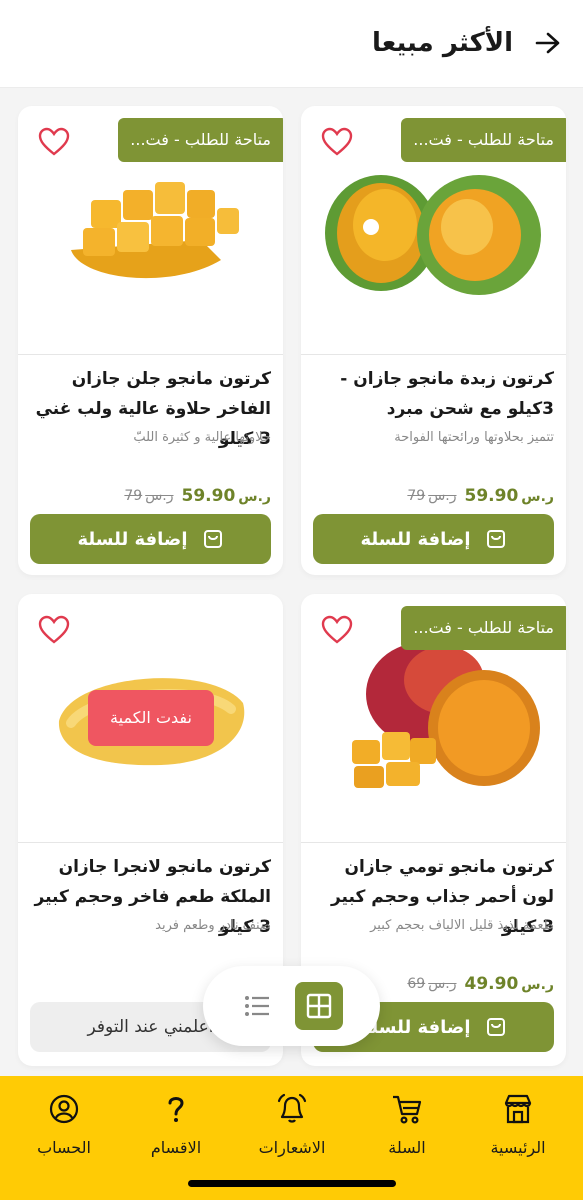 This screenshot has width=583, height=1200. I want to click on bell-icon, so click(292, 1109).